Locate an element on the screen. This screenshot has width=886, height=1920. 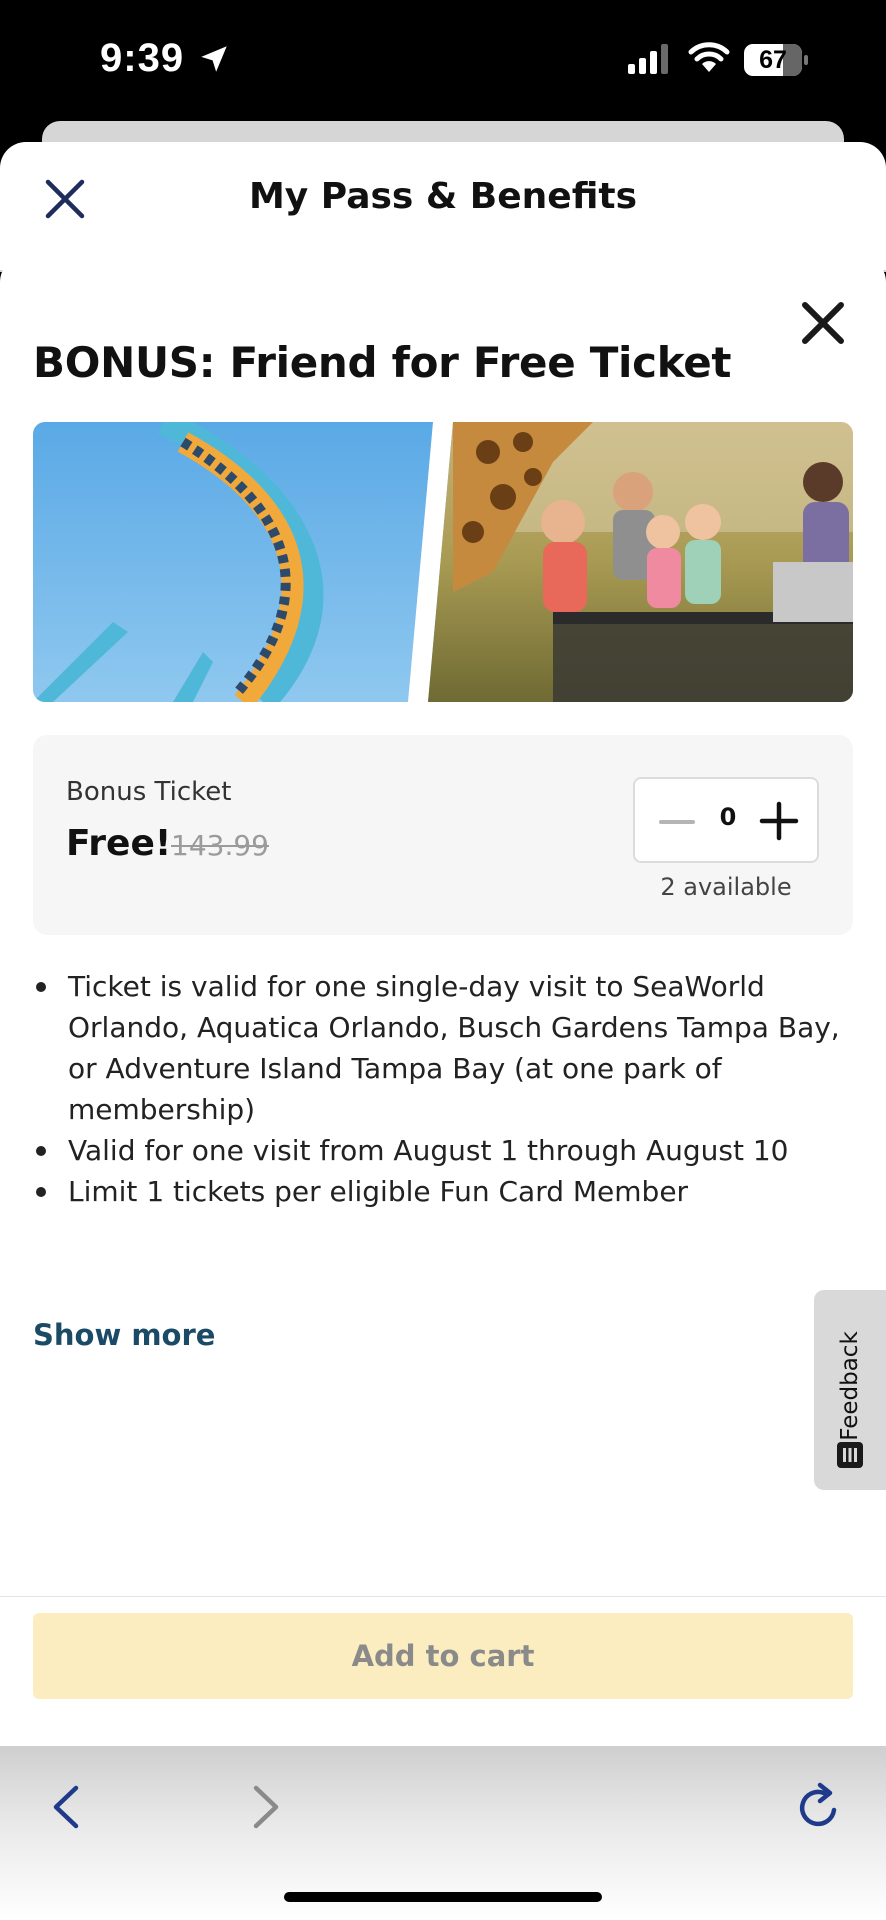
feedback-tab: Feedback is located at coordinates (850, 1390).